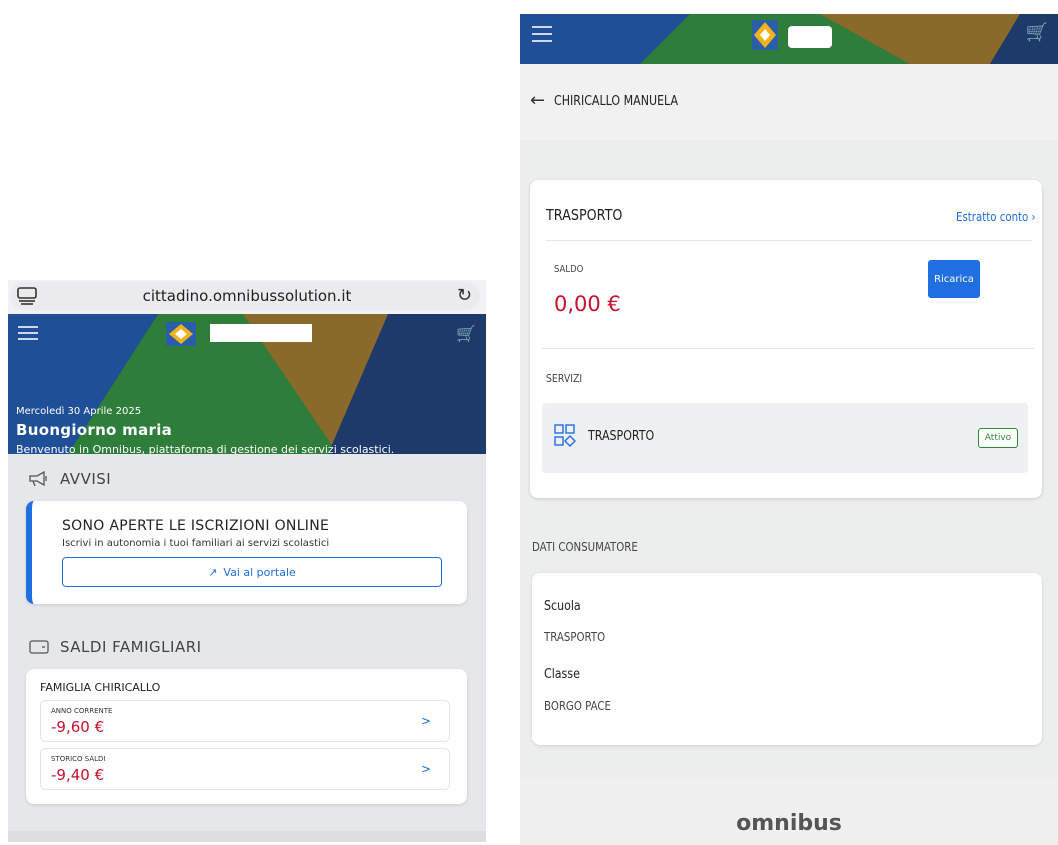 The width and height of the screenshot is (1058, 845). Describe the element at coordinates (954, 279) in the screenshot. I see `ricarica-button: Ricarica` at that location.